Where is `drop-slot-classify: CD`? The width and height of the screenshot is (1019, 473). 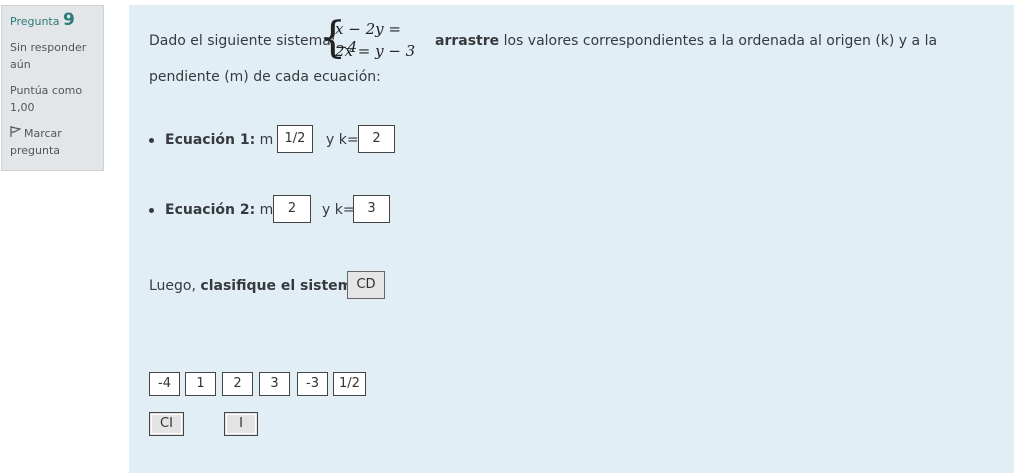
drop-slot-classify: CD is located at coordinates (366, 285).